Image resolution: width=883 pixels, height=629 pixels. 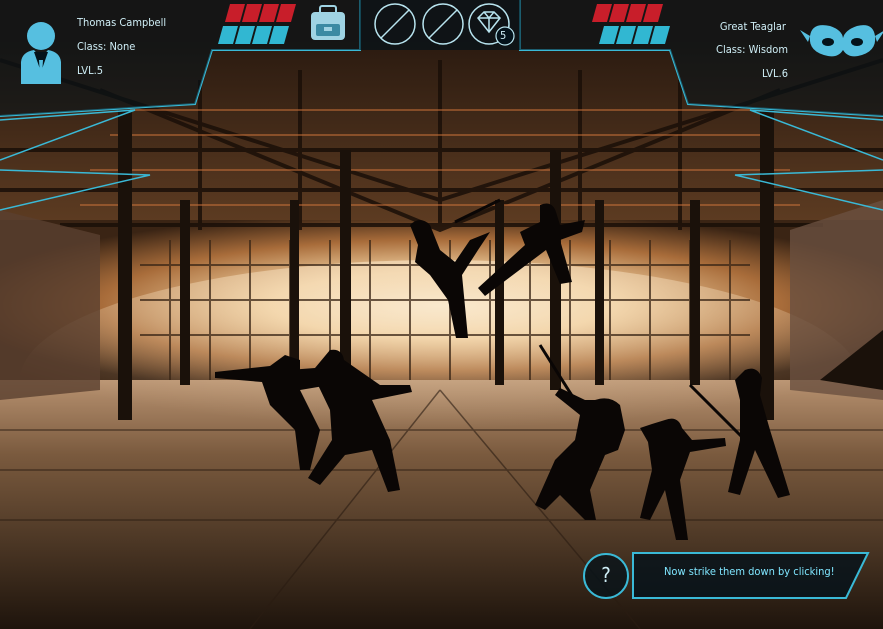 I want to click on help-symbol: ?, so click(x=606, y=575).